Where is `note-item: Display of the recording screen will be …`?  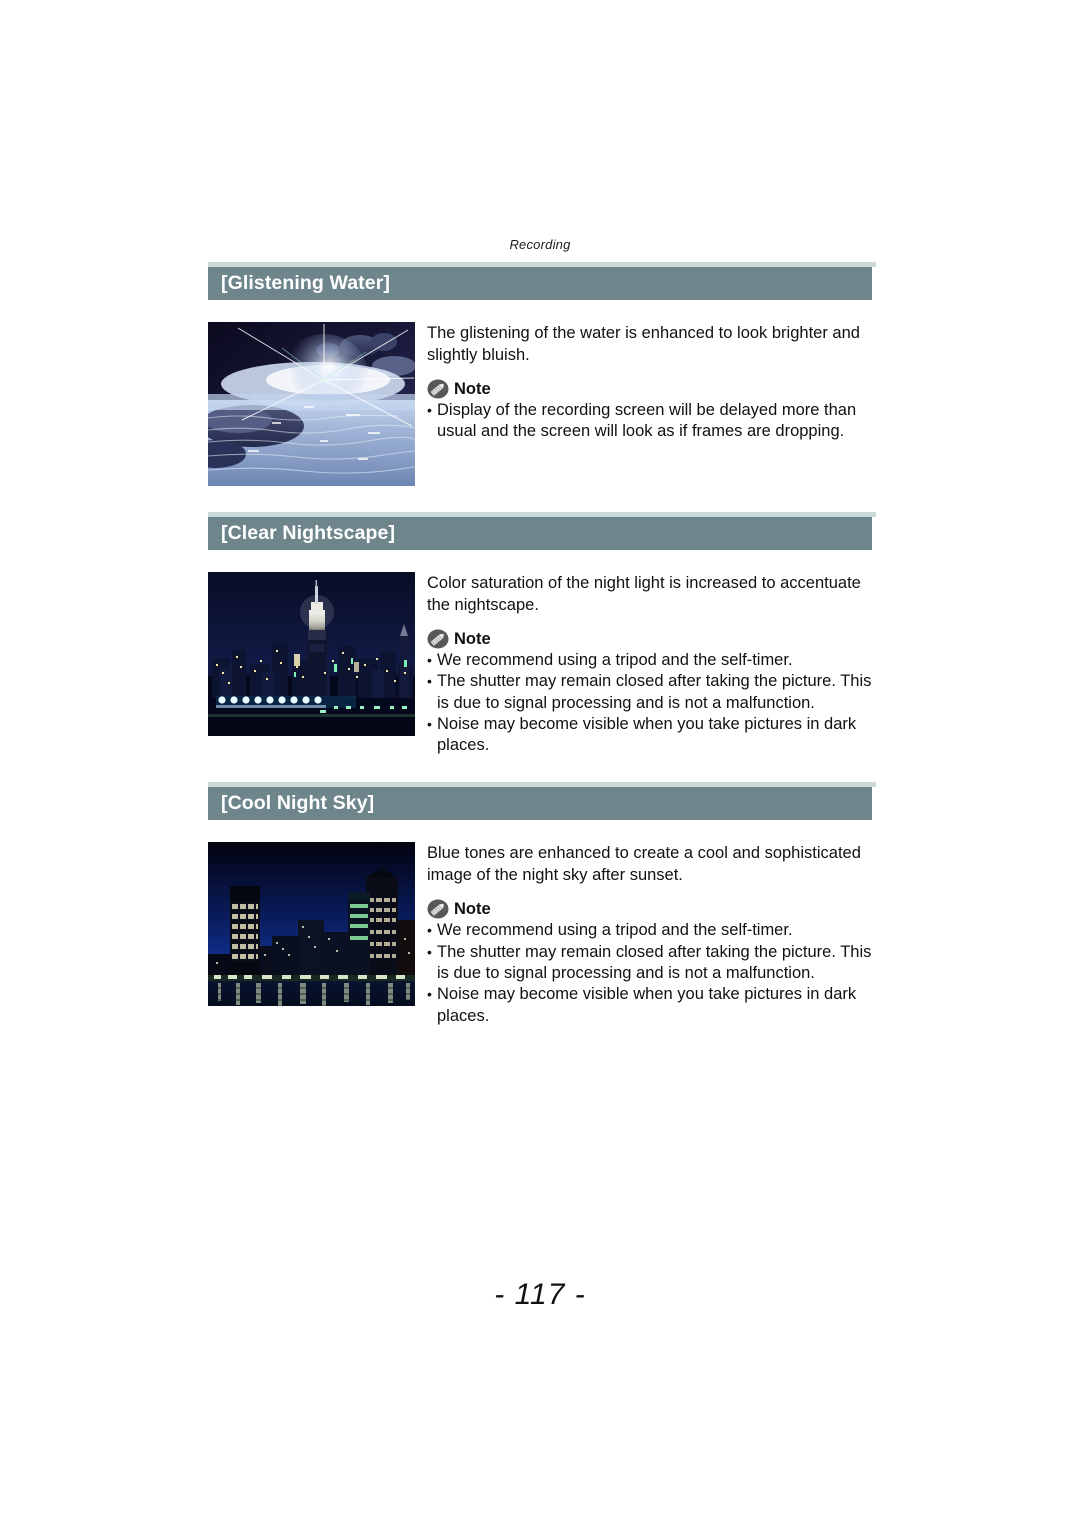 note-item: Display of the recording screen will be … is located at coordinates (652, 421).